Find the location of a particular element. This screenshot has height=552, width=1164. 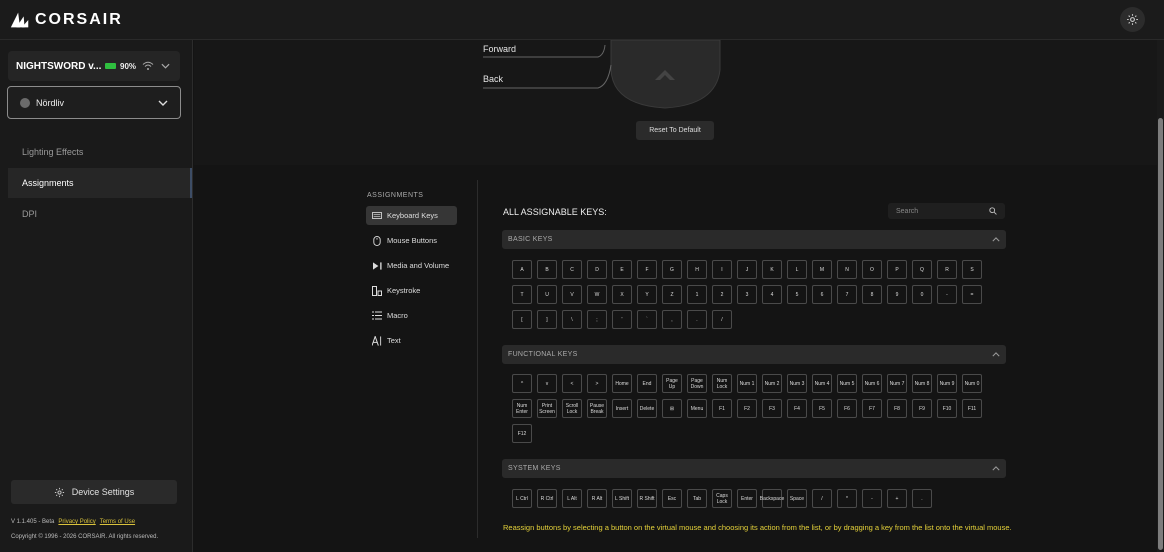

key-button: ' is located at coordinates (622, 319).